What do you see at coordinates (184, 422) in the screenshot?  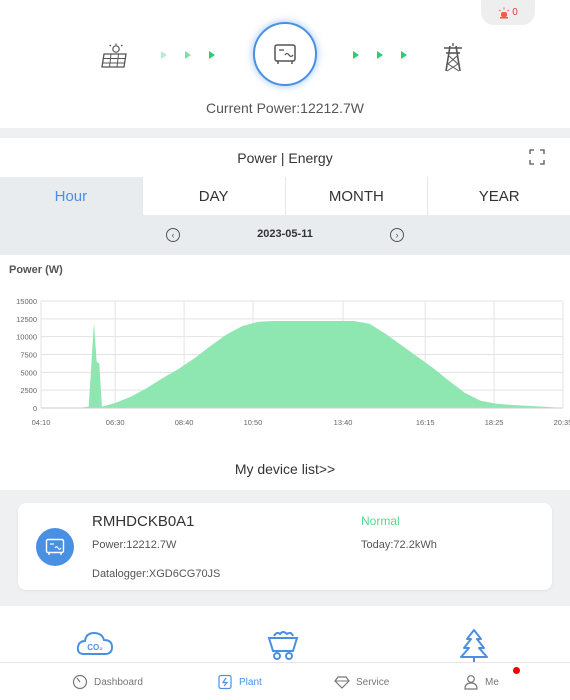 I see `x-tick-label: 08:40` at bounding box center [184, 422].